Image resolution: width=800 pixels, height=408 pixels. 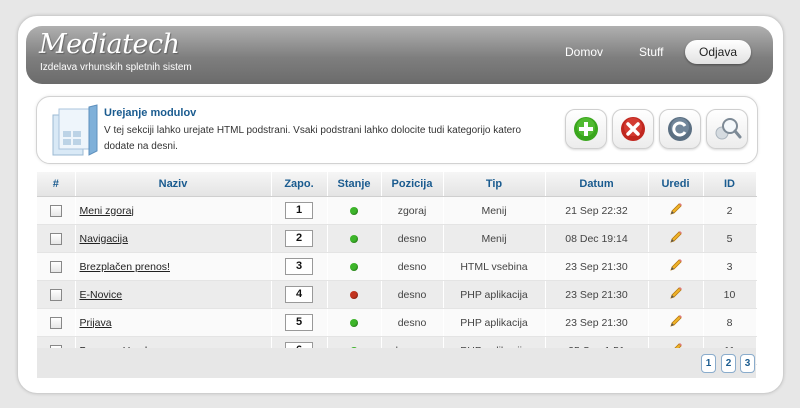 I want to click on order-cell: 1, so click(x=299, y=210).